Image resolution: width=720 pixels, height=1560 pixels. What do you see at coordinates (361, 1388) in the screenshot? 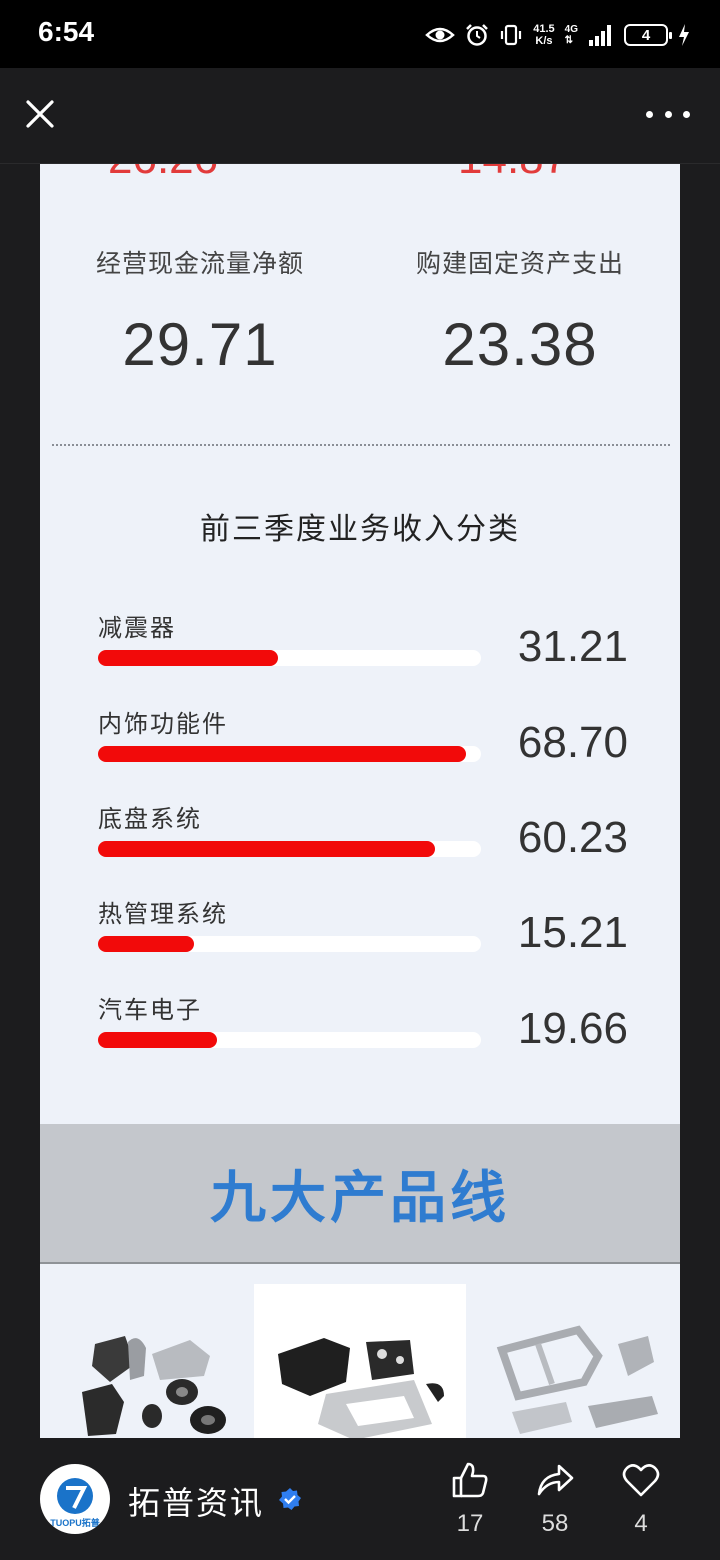
I see `interior-parts-image` at bounding box center [361, 1388].